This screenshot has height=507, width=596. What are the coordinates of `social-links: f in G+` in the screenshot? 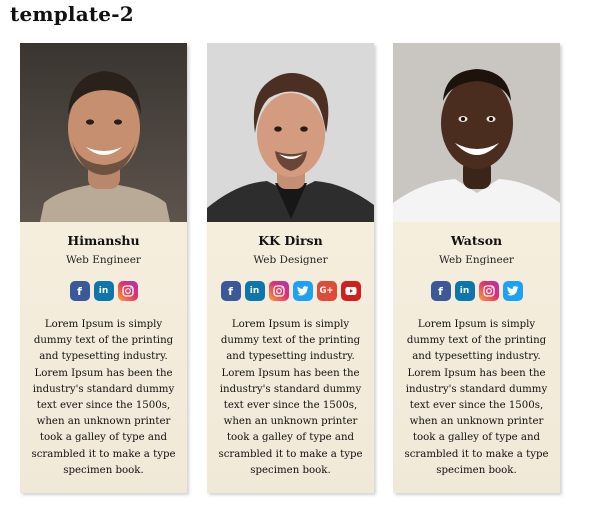 It's located at (290, 291).